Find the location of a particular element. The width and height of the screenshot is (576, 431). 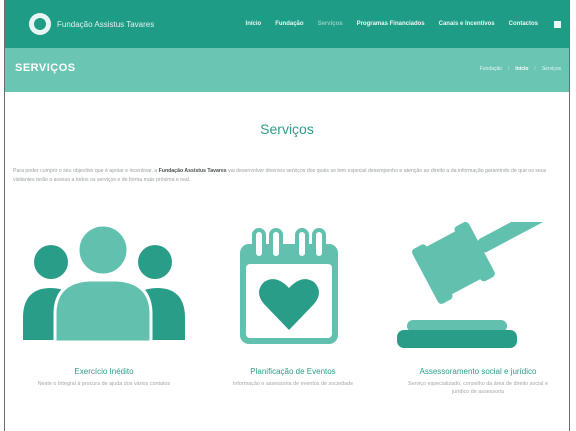

calendar-heart-icon is located at coordinates (289, 286).